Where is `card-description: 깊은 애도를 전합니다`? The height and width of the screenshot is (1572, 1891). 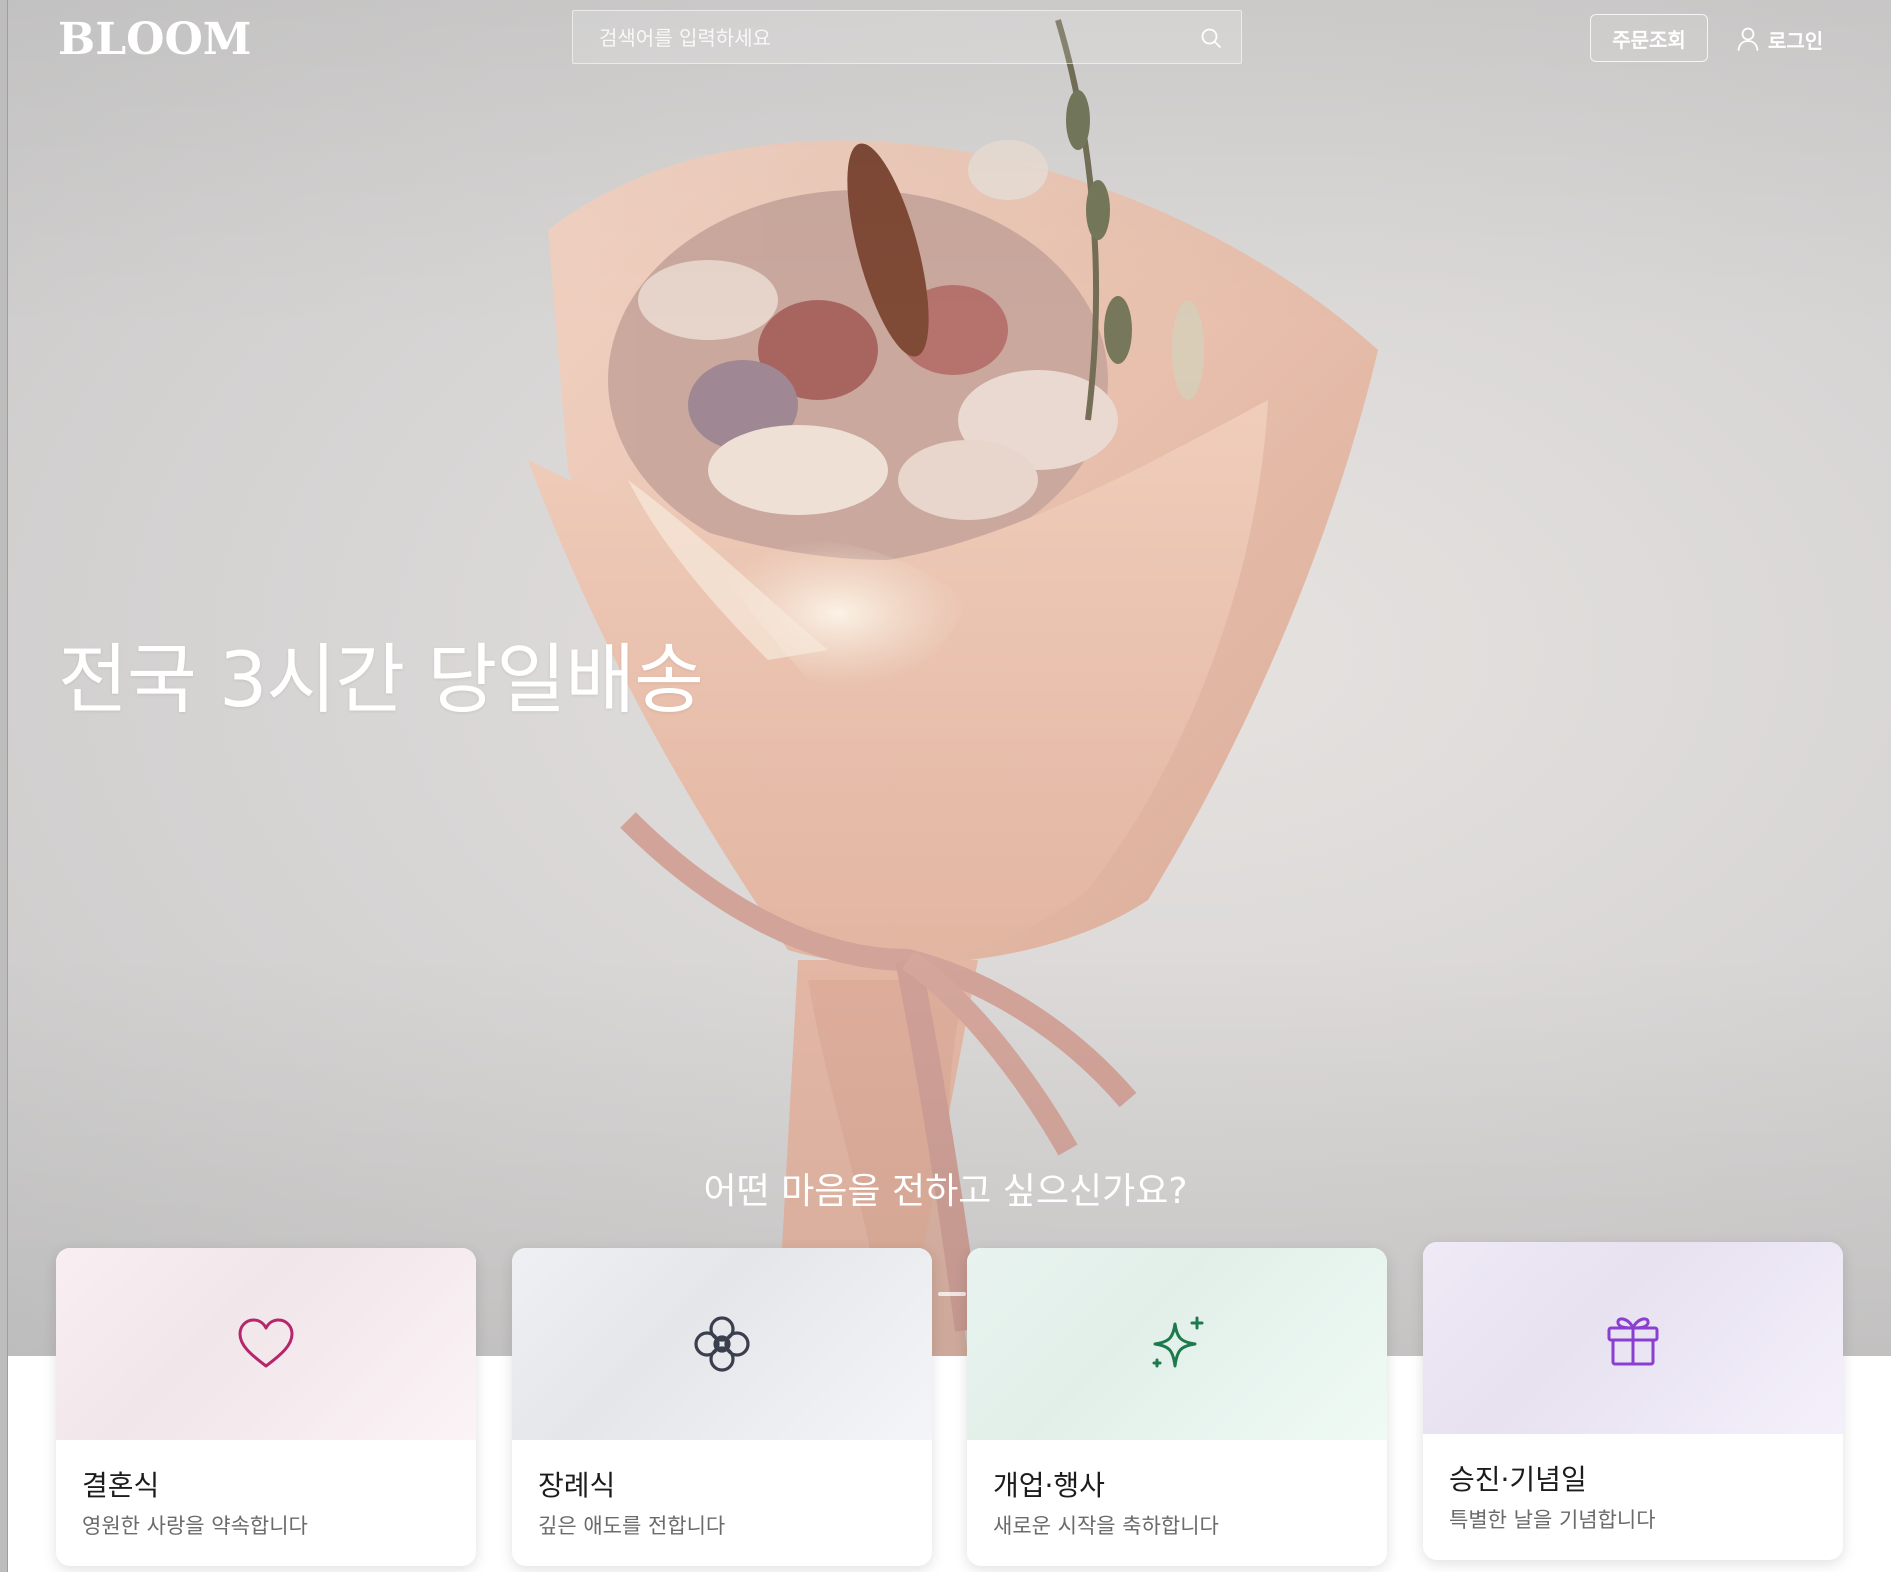
card-description: 깊은 애도를 전합니다 is located at coordinates (632, 1526).